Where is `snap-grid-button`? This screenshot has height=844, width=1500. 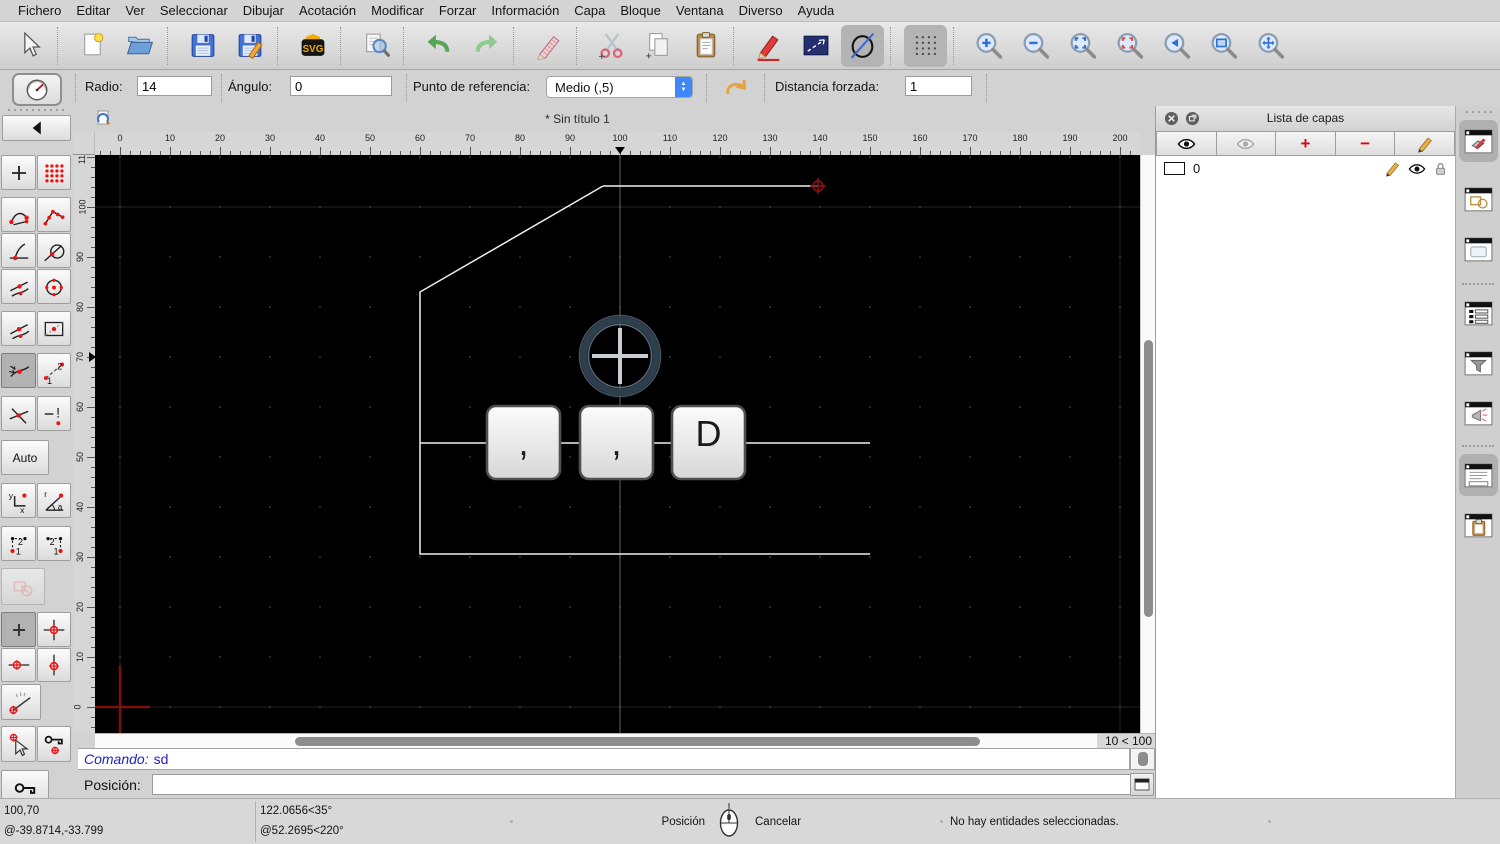
snap-grid-button is located at coordinates (54, 172).